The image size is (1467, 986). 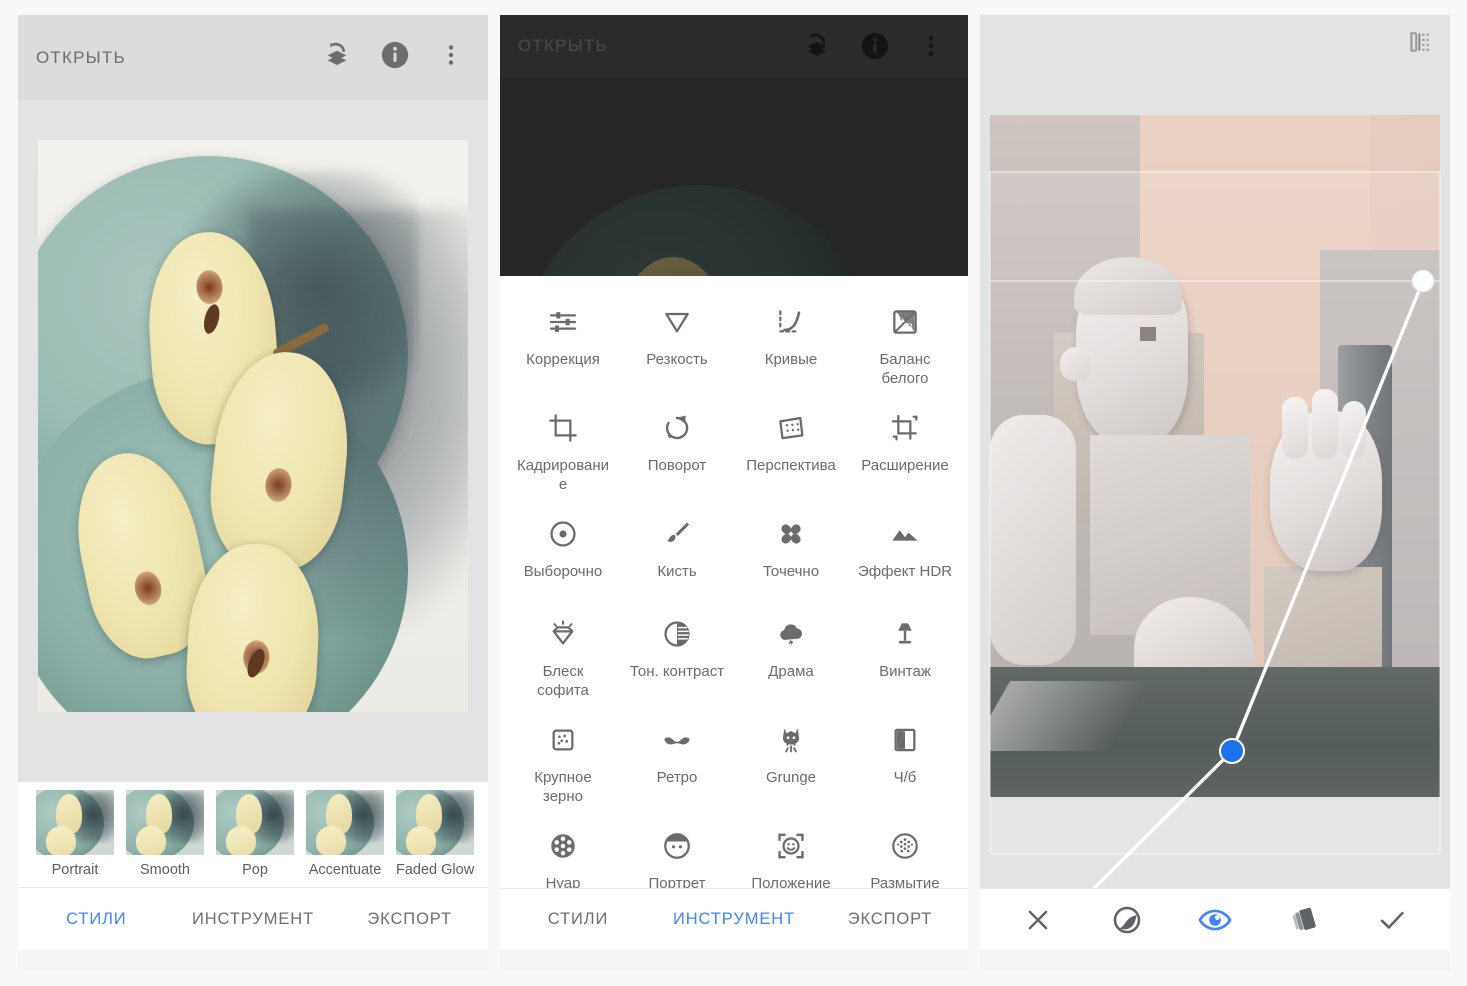 I want to click on tool-drama: Драма, so click(x=791, y=655).